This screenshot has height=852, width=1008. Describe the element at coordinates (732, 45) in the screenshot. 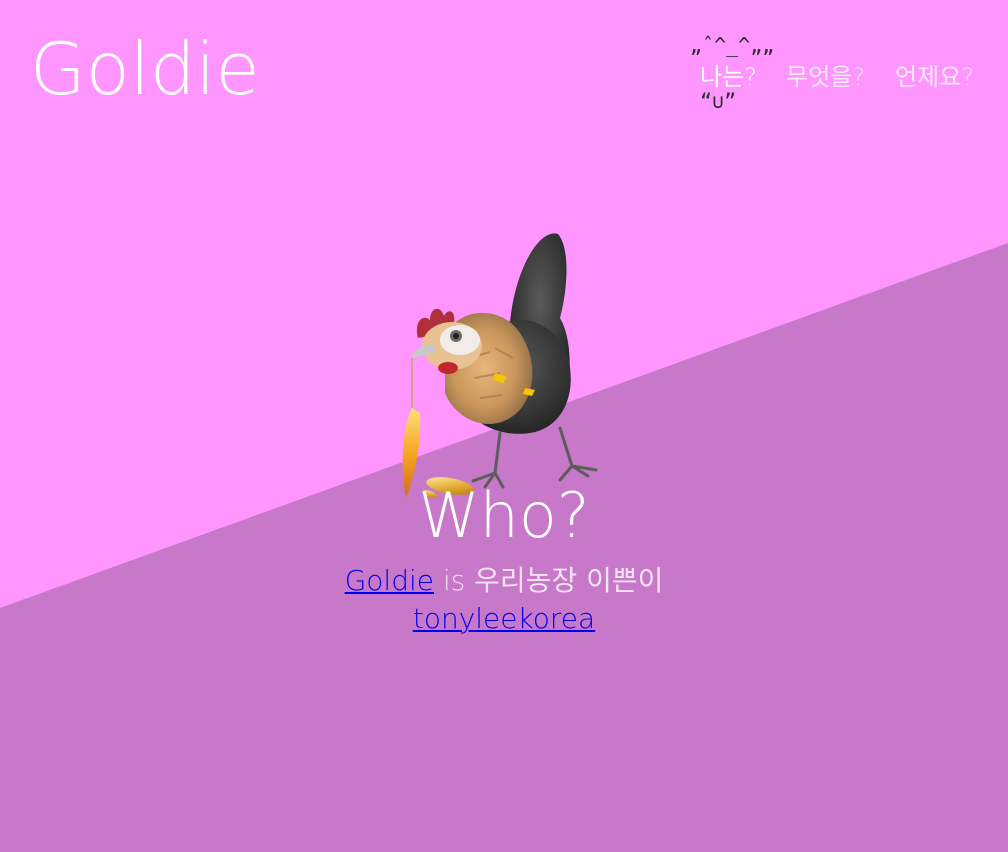

I see `nav-face-top-decoration: „ˆ^_^„„` at that location.